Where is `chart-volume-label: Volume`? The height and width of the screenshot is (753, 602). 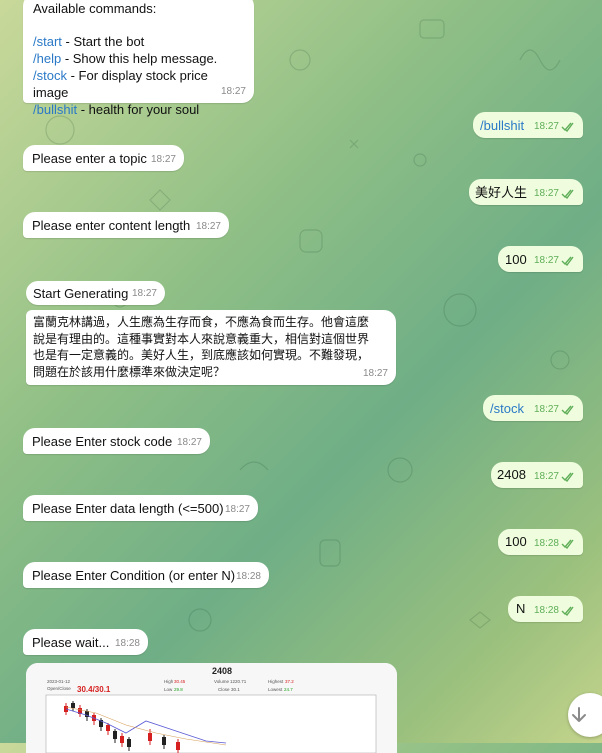 chart-volume-label: Volume is located at coordinates (222, 681).